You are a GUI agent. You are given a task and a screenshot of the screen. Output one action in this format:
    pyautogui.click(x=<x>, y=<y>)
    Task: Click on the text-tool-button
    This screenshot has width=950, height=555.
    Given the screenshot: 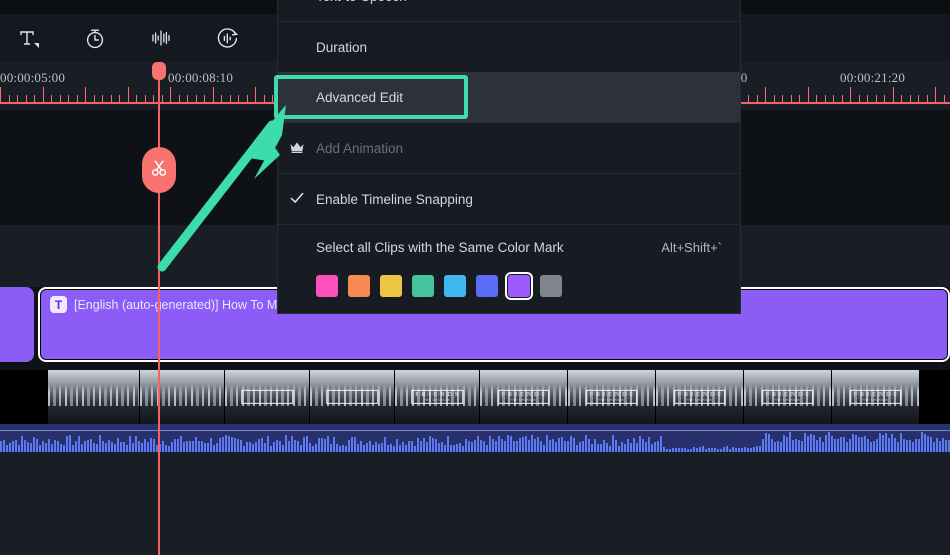 What is the action you would take?
    pyautogui.click(x=29, y=38)
    